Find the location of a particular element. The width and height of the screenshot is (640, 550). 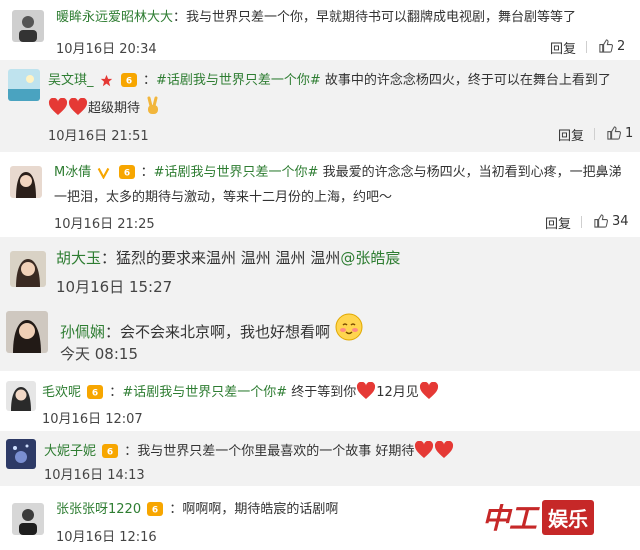

username-link: 毛欢呢 is located at coordinates (61, 392).